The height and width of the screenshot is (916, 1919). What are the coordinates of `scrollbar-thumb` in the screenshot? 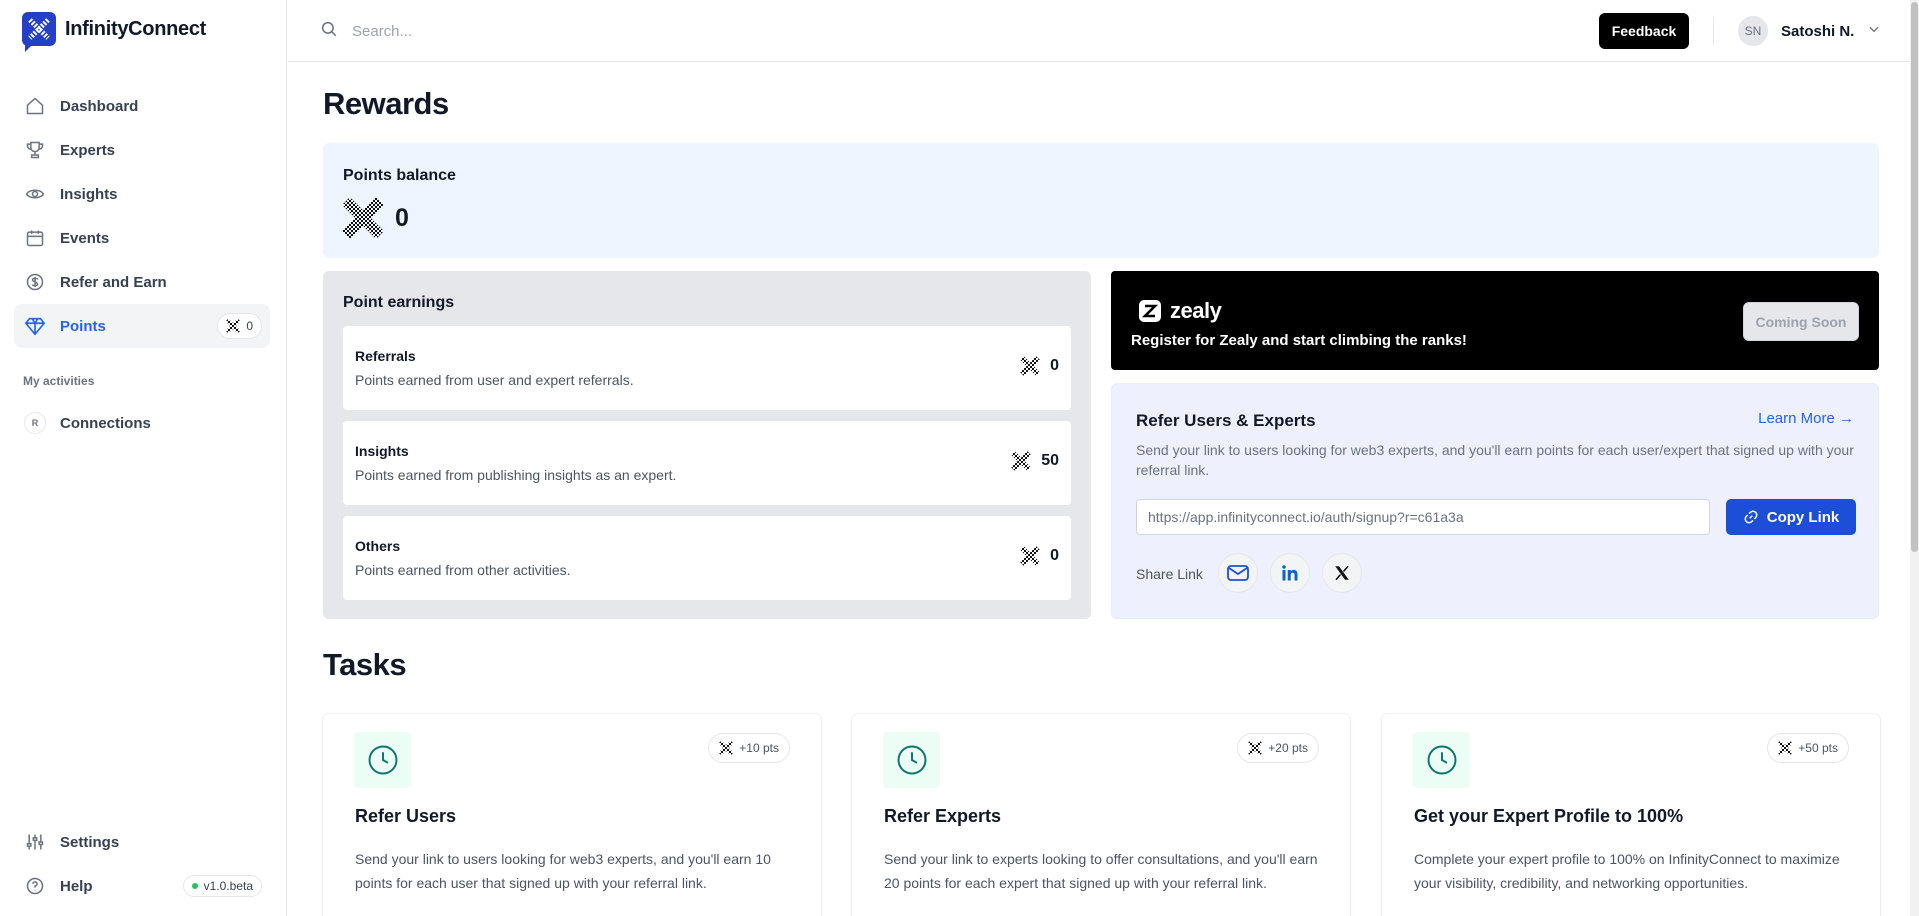 It's located at (1914, 277).